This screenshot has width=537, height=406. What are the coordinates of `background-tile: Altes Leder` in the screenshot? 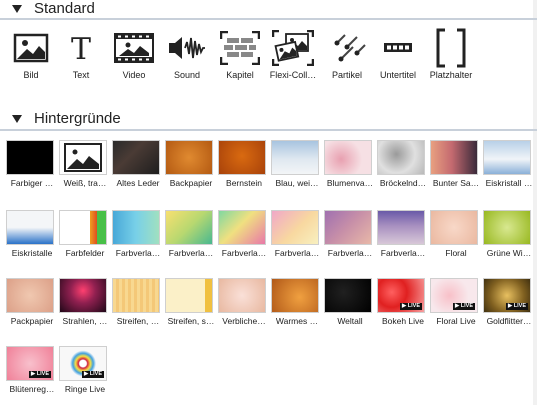 It's located at (137, 170).